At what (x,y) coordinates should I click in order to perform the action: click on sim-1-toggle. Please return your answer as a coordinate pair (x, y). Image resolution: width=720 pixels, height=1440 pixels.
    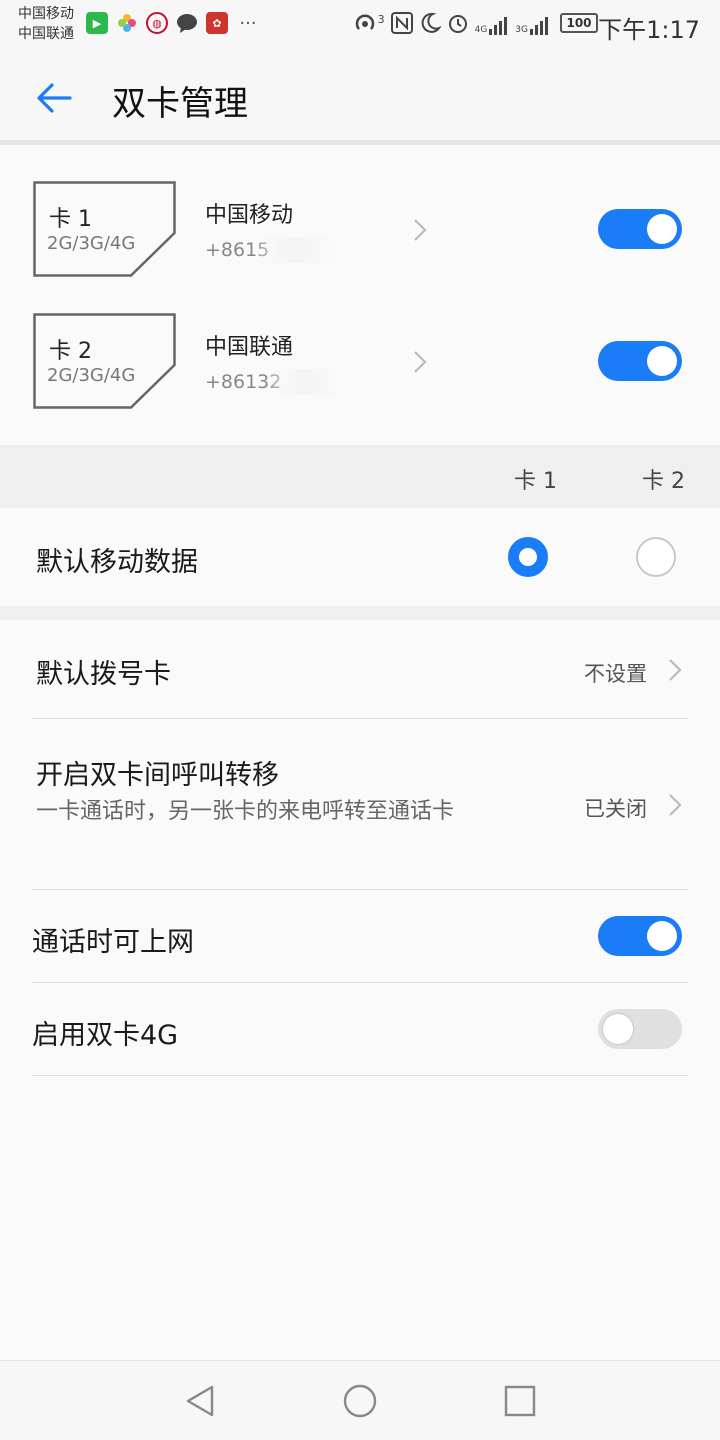
    Looking at the image, I should click on (640, 229).